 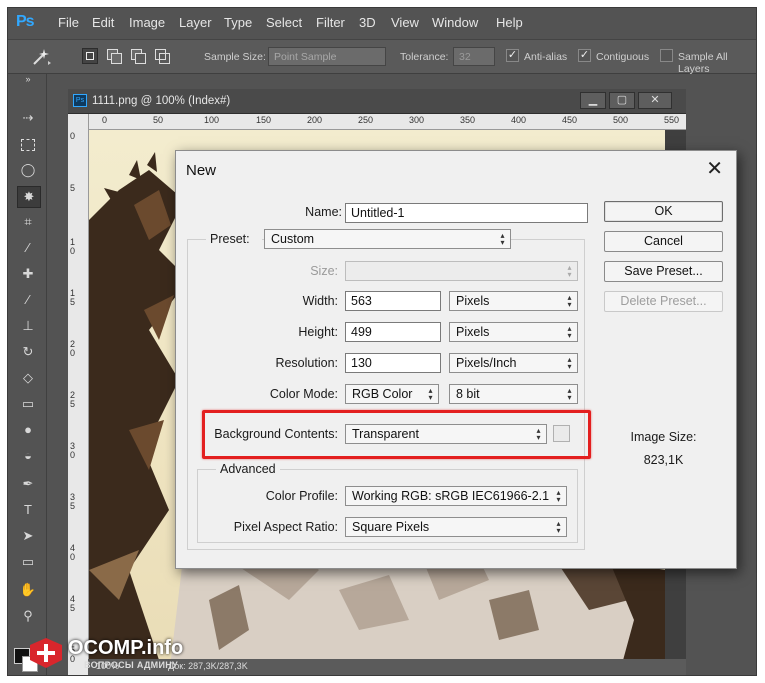 I want to click on ruler-label: 3 5, so click(x=73, y=501).